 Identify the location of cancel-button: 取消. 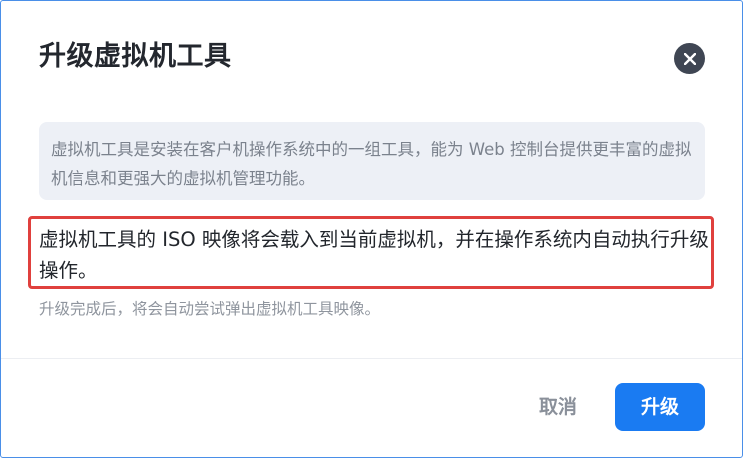
(558, 407).